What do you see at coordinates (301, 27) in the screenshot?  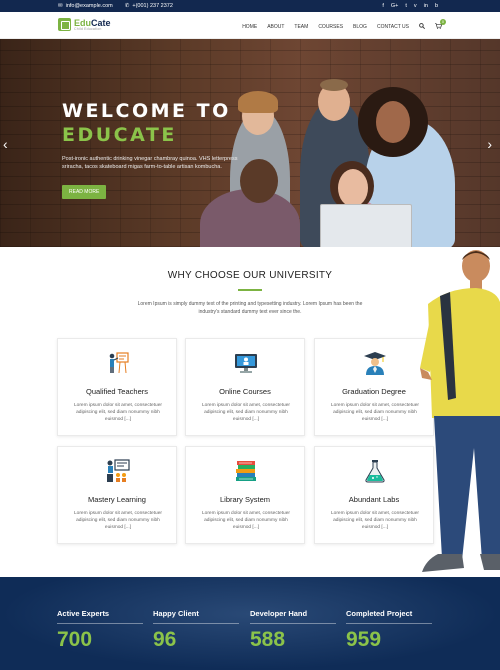 I see `nav-team: TEAM` at bounding box center [301, 27].